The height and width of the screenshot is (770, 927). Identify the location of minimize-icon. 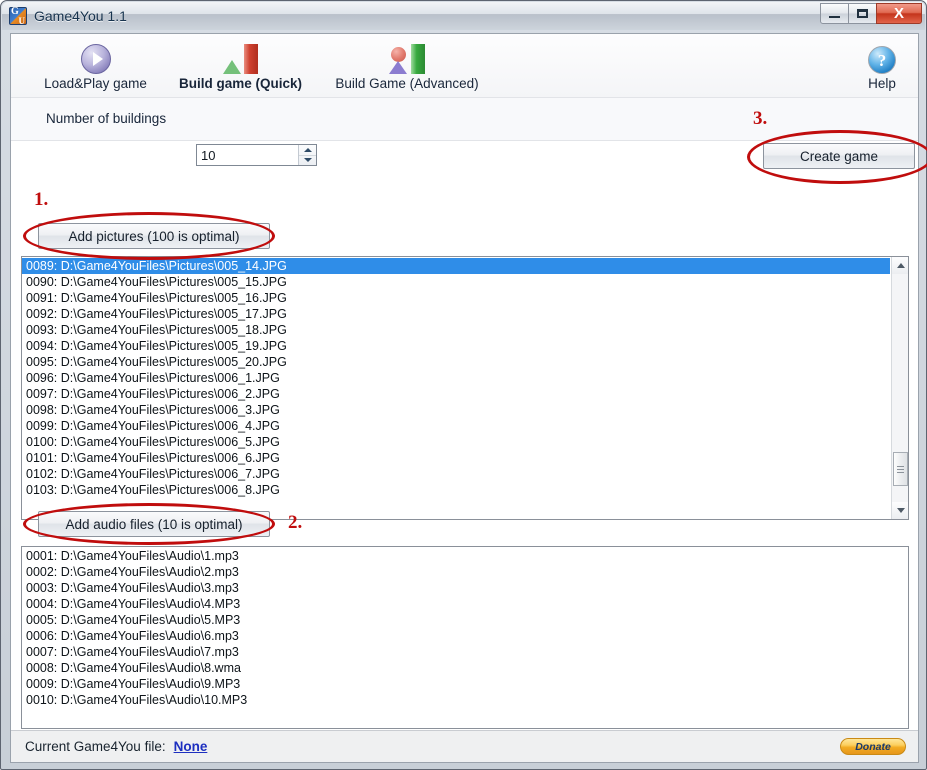
(834, 17).